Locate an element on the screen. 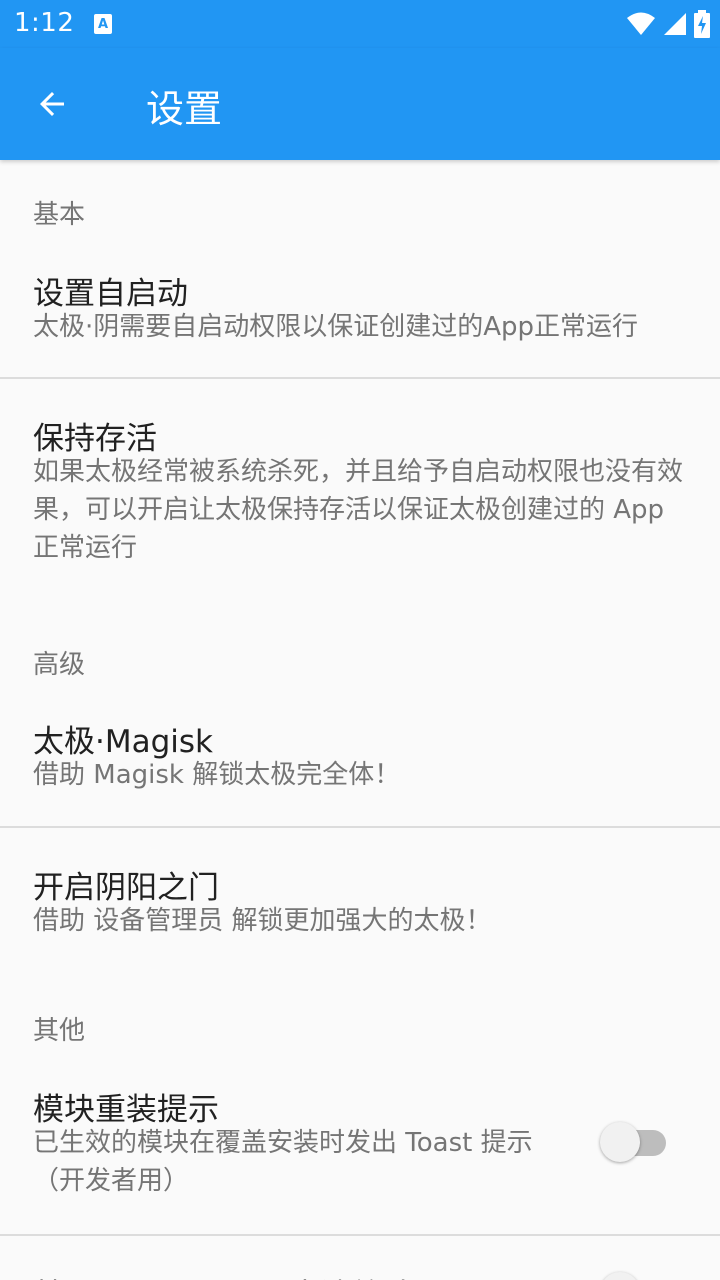 The height and width of the screenshot is (1280, 720). pref-yinyang-gate: 开启阴阳之门 借助 设备管理员 解锁更加强大的太极！ is located at coordinates (360, 898).